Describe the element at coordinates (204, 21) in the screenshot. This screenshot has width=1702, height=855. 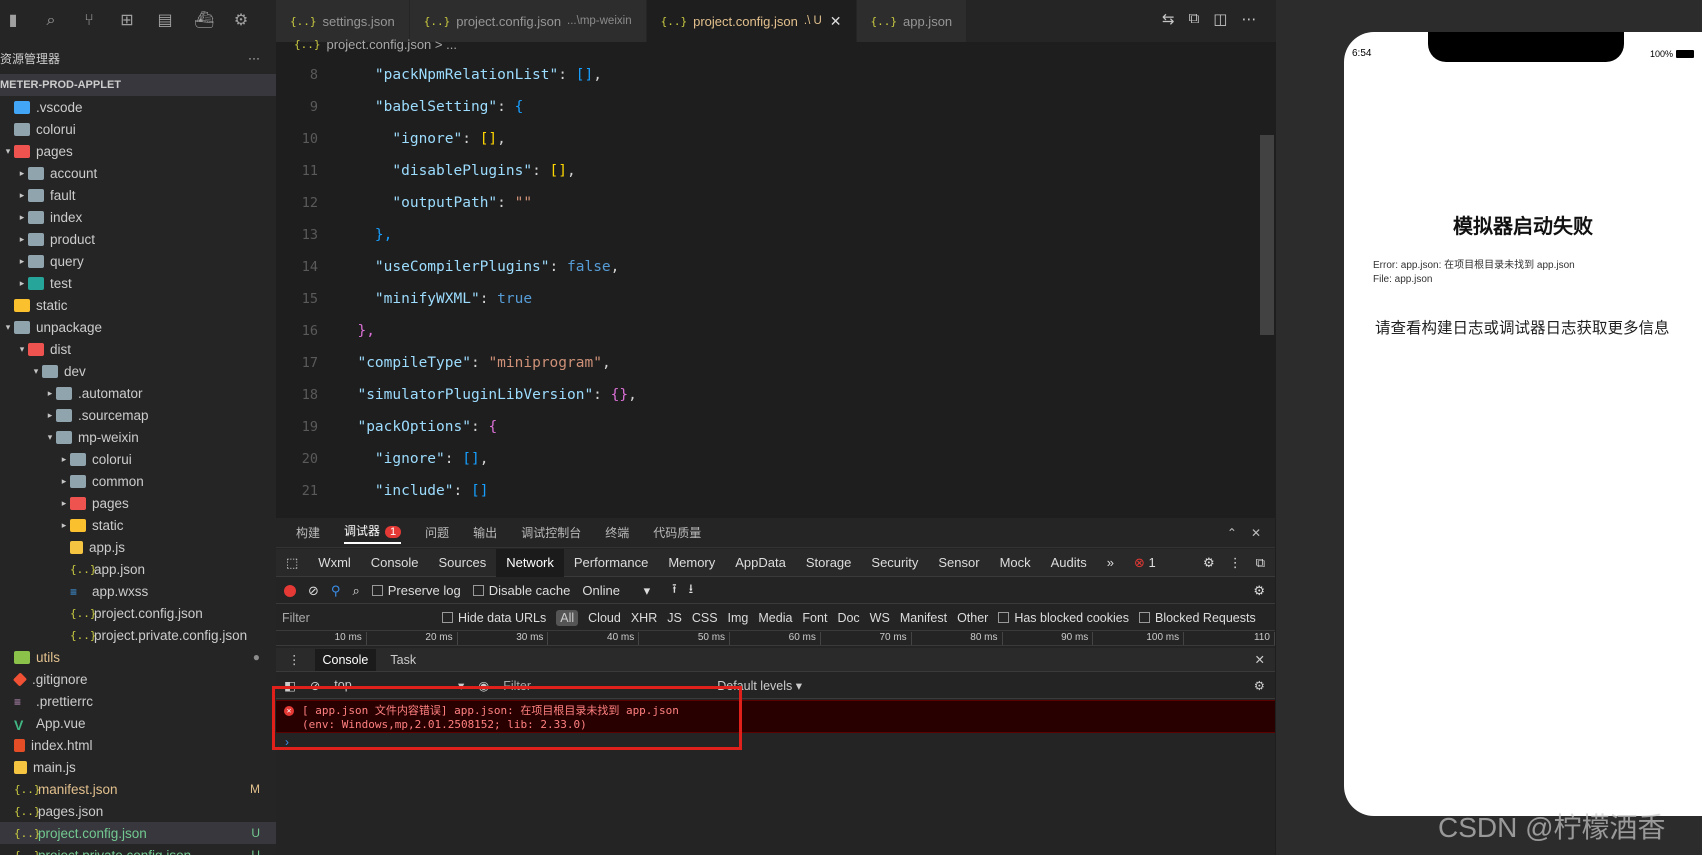
I see `docker-icon: ⛴` at that location.